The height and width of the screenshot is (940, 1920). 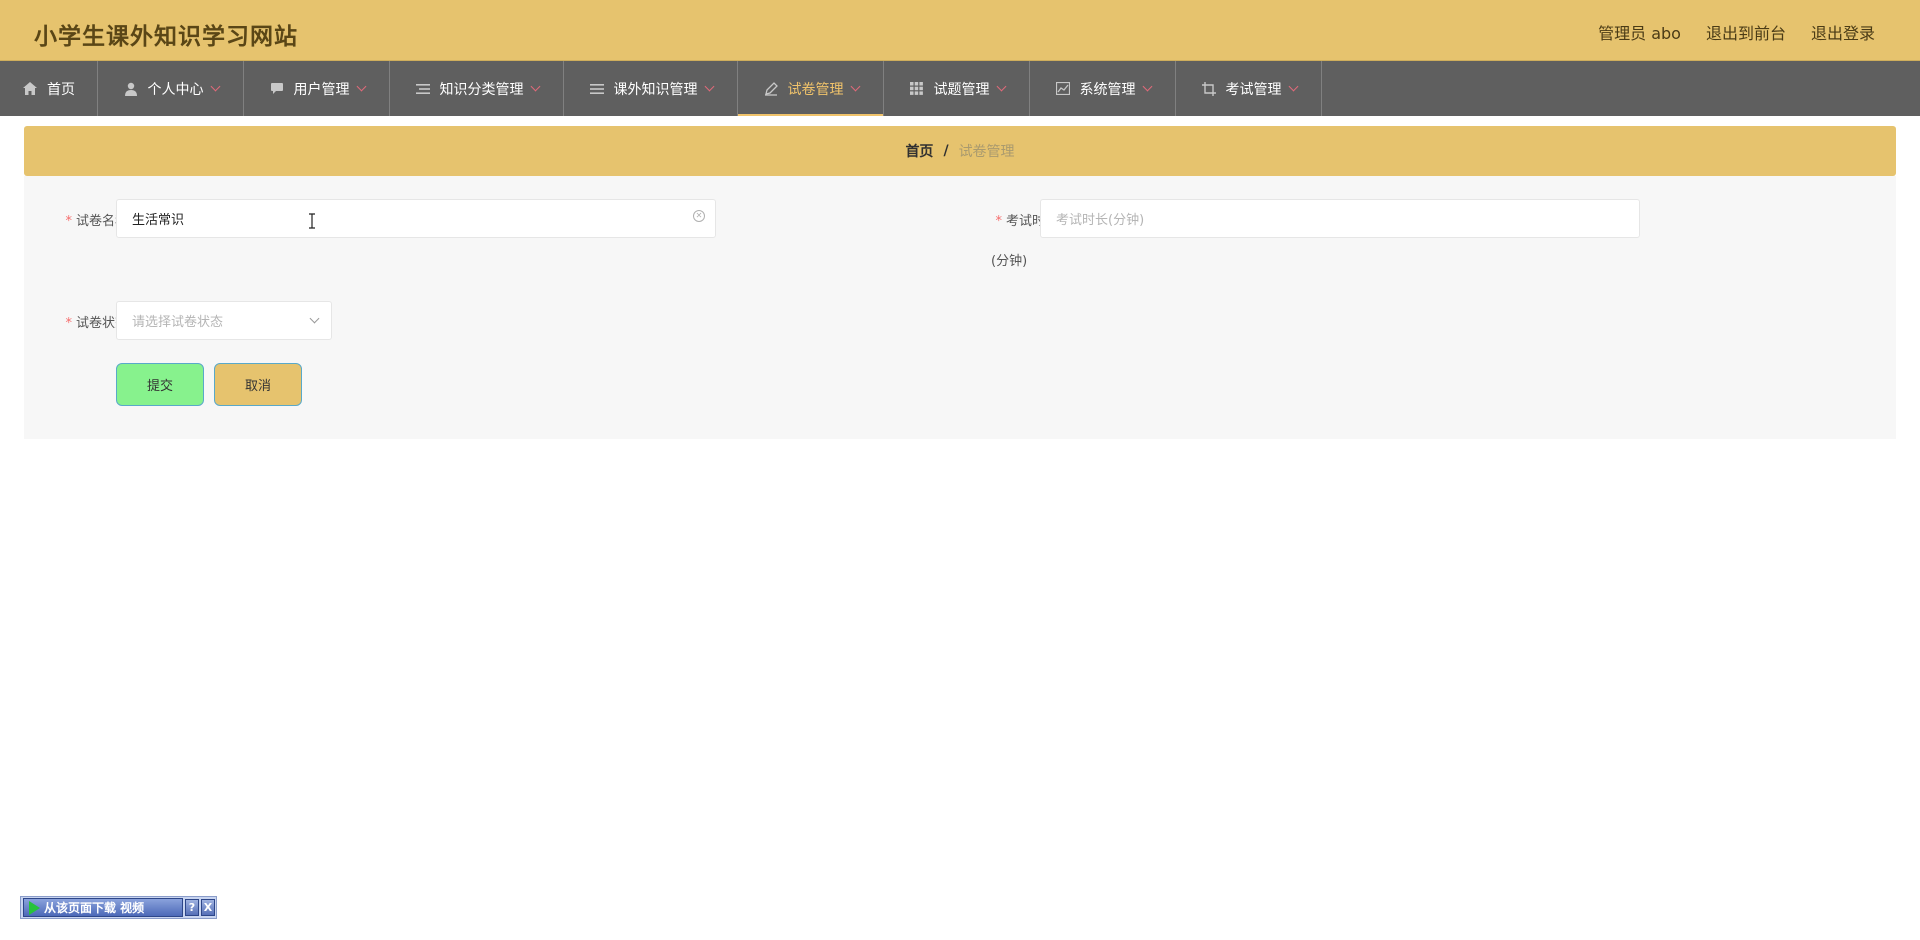 I want to click on status-placeholder: 请选择试卷状态, so click(x=178, y=322).